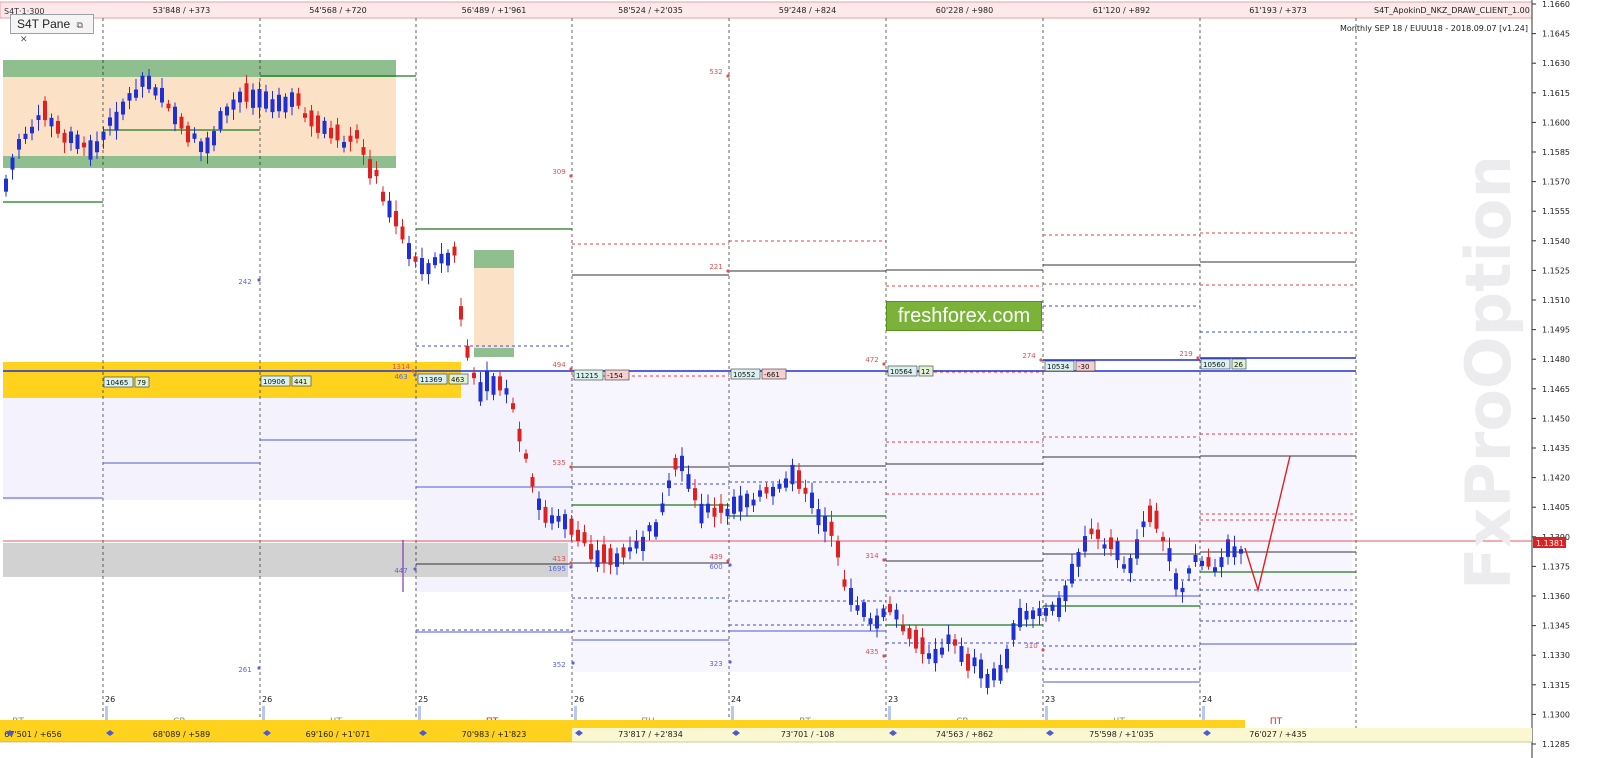 The height and width of the screenshot is (758, 1600). I want to click on red-annotation: 494, so click(559, 365).